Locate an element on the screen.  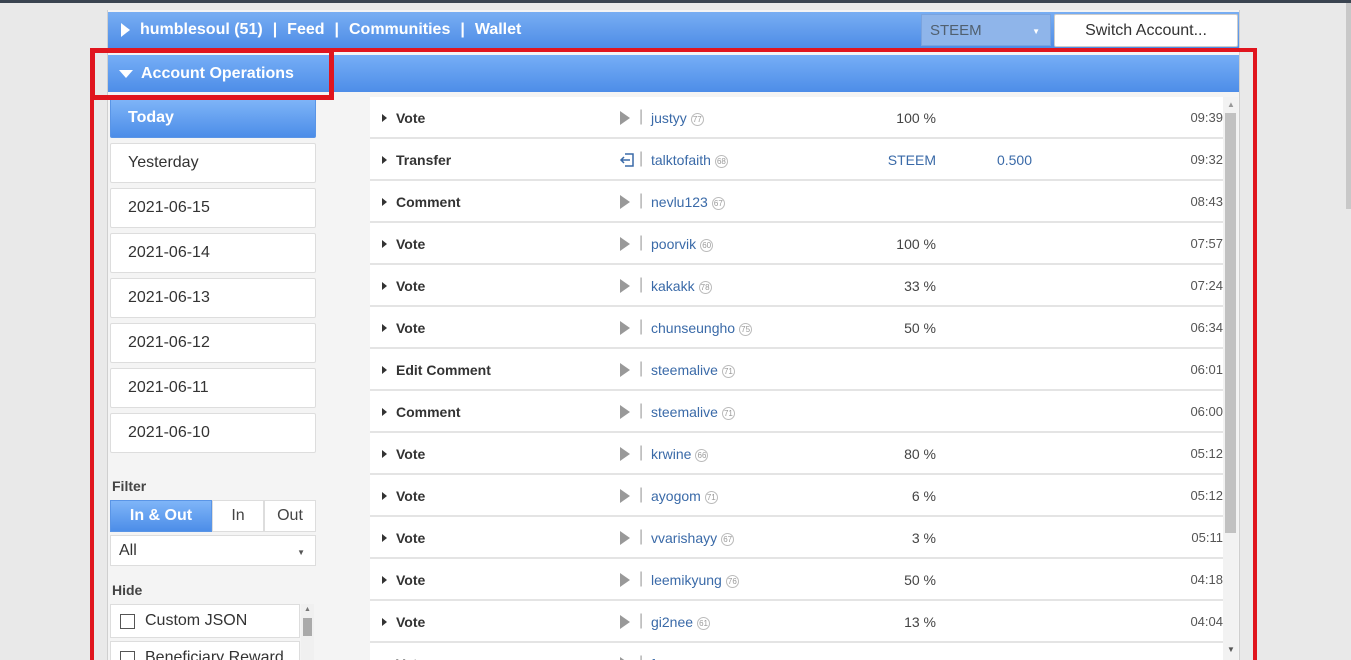
operation-user-link: kakakk 78 is located at coordinates (681, 286).